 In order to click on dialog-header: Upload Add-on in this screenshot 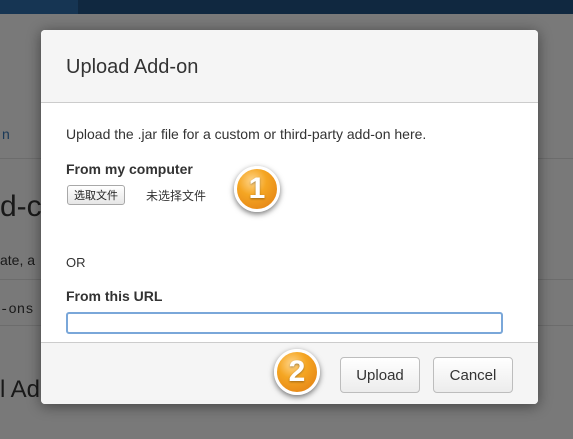, I will do `click(289, 66)`.